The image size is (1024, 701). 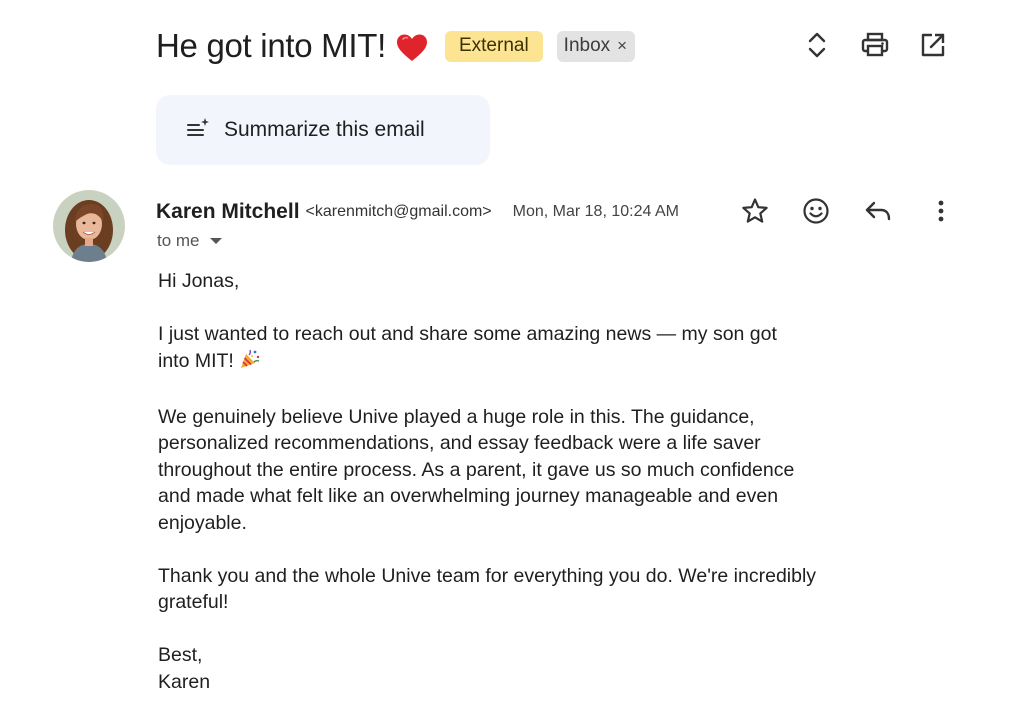 What do you see at coordinates (180, 655) in the screenshot?
I see `signoff: Best,` at bounding box center [180, 655].